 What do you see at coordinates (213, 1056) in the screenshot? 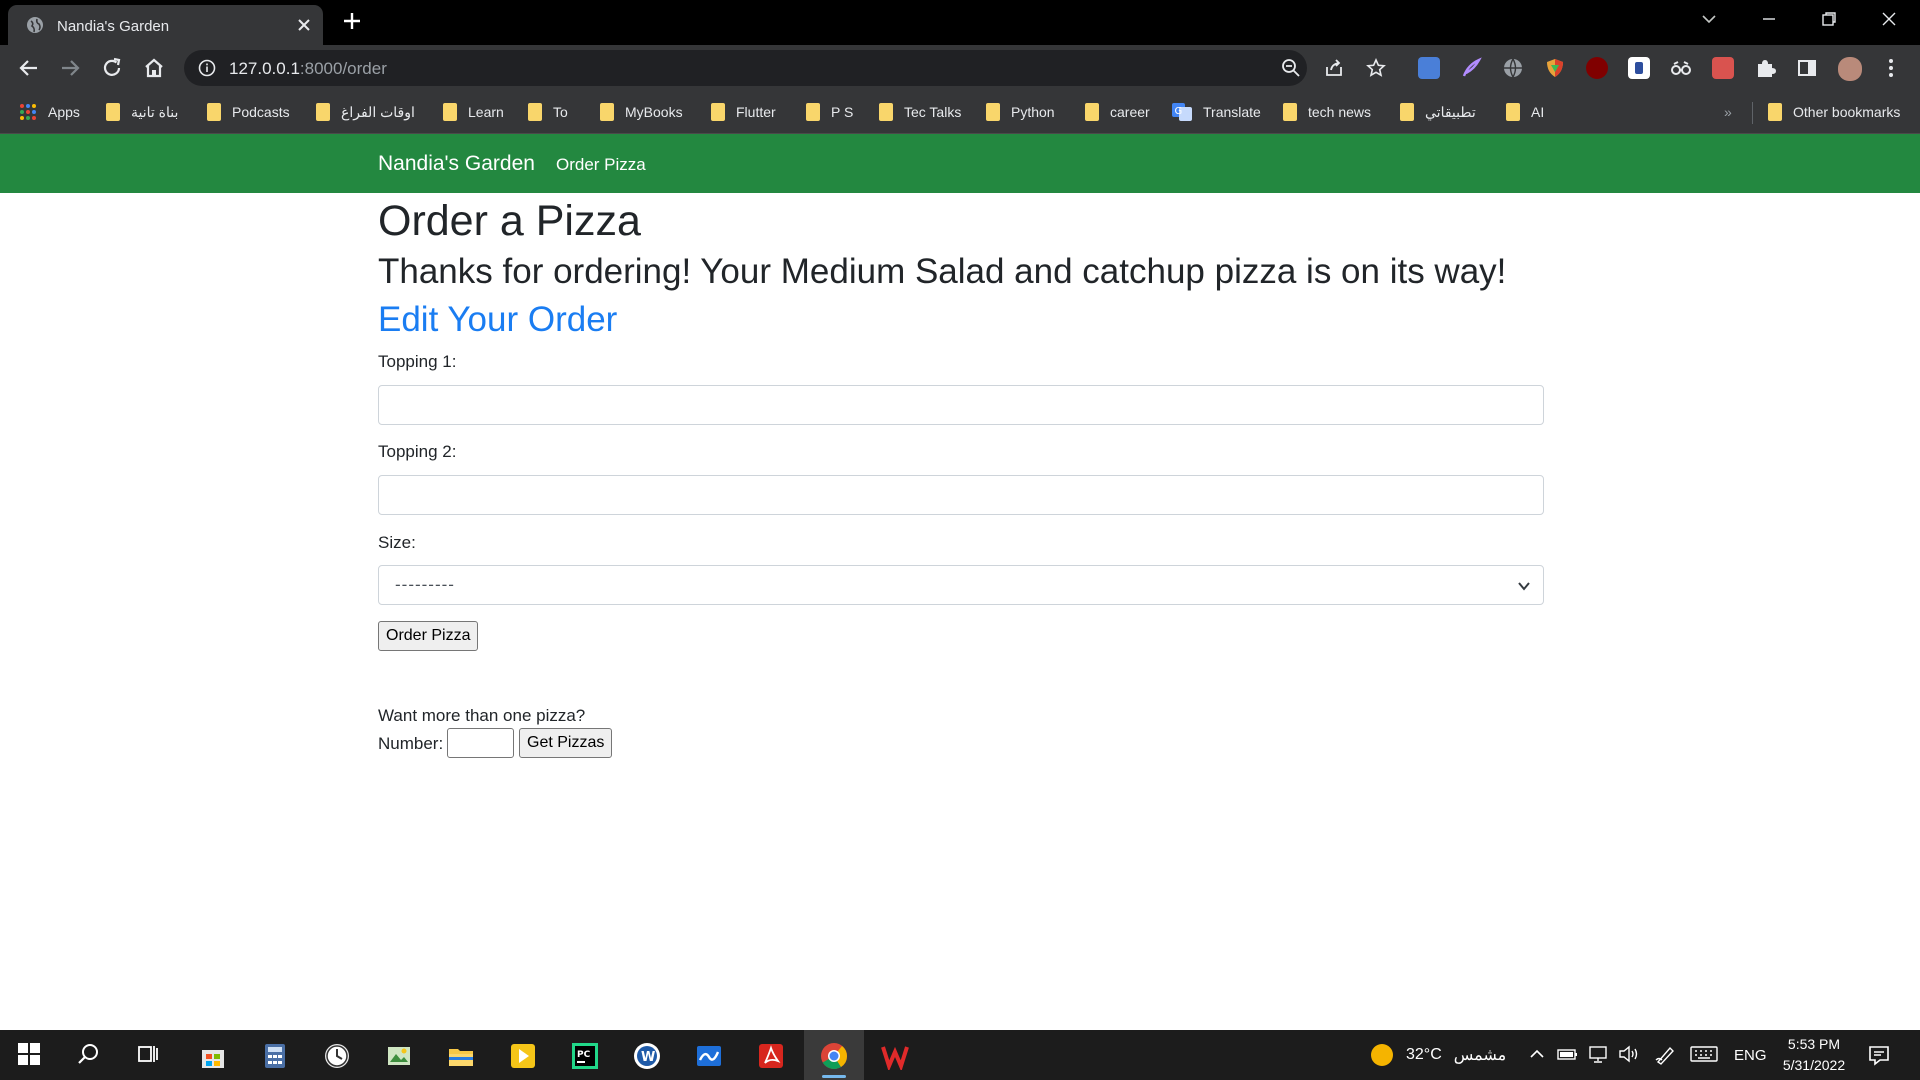
I see `microsoft-store-icon` at bounding box center [213, 1056].